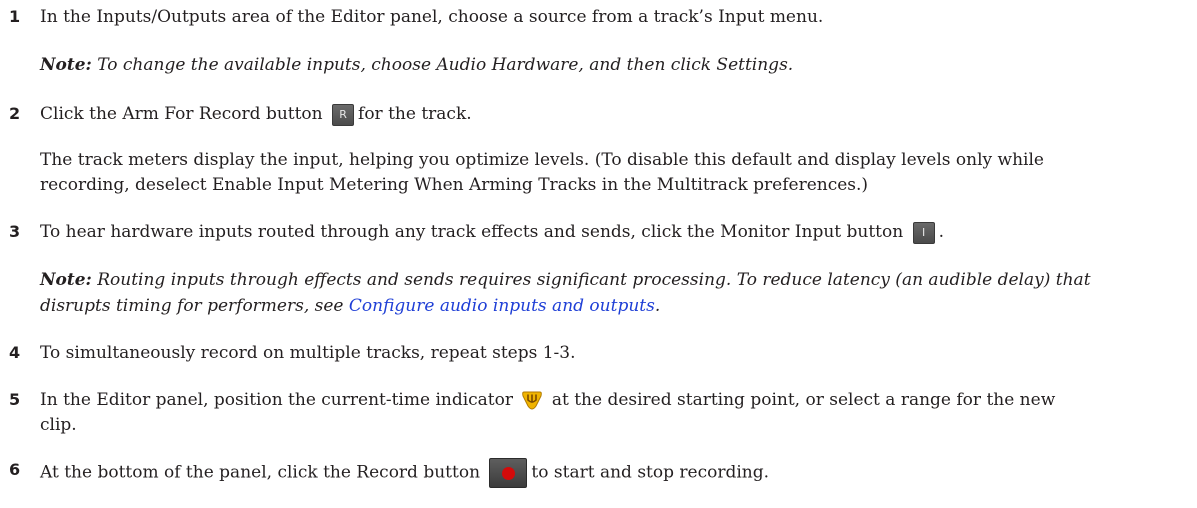 This screenshot has height=508, width=1197. What do you see at coordinates (343, 114) in the screenshot?
I see `arm-record-icon: R` at bounding box center [343, 114].